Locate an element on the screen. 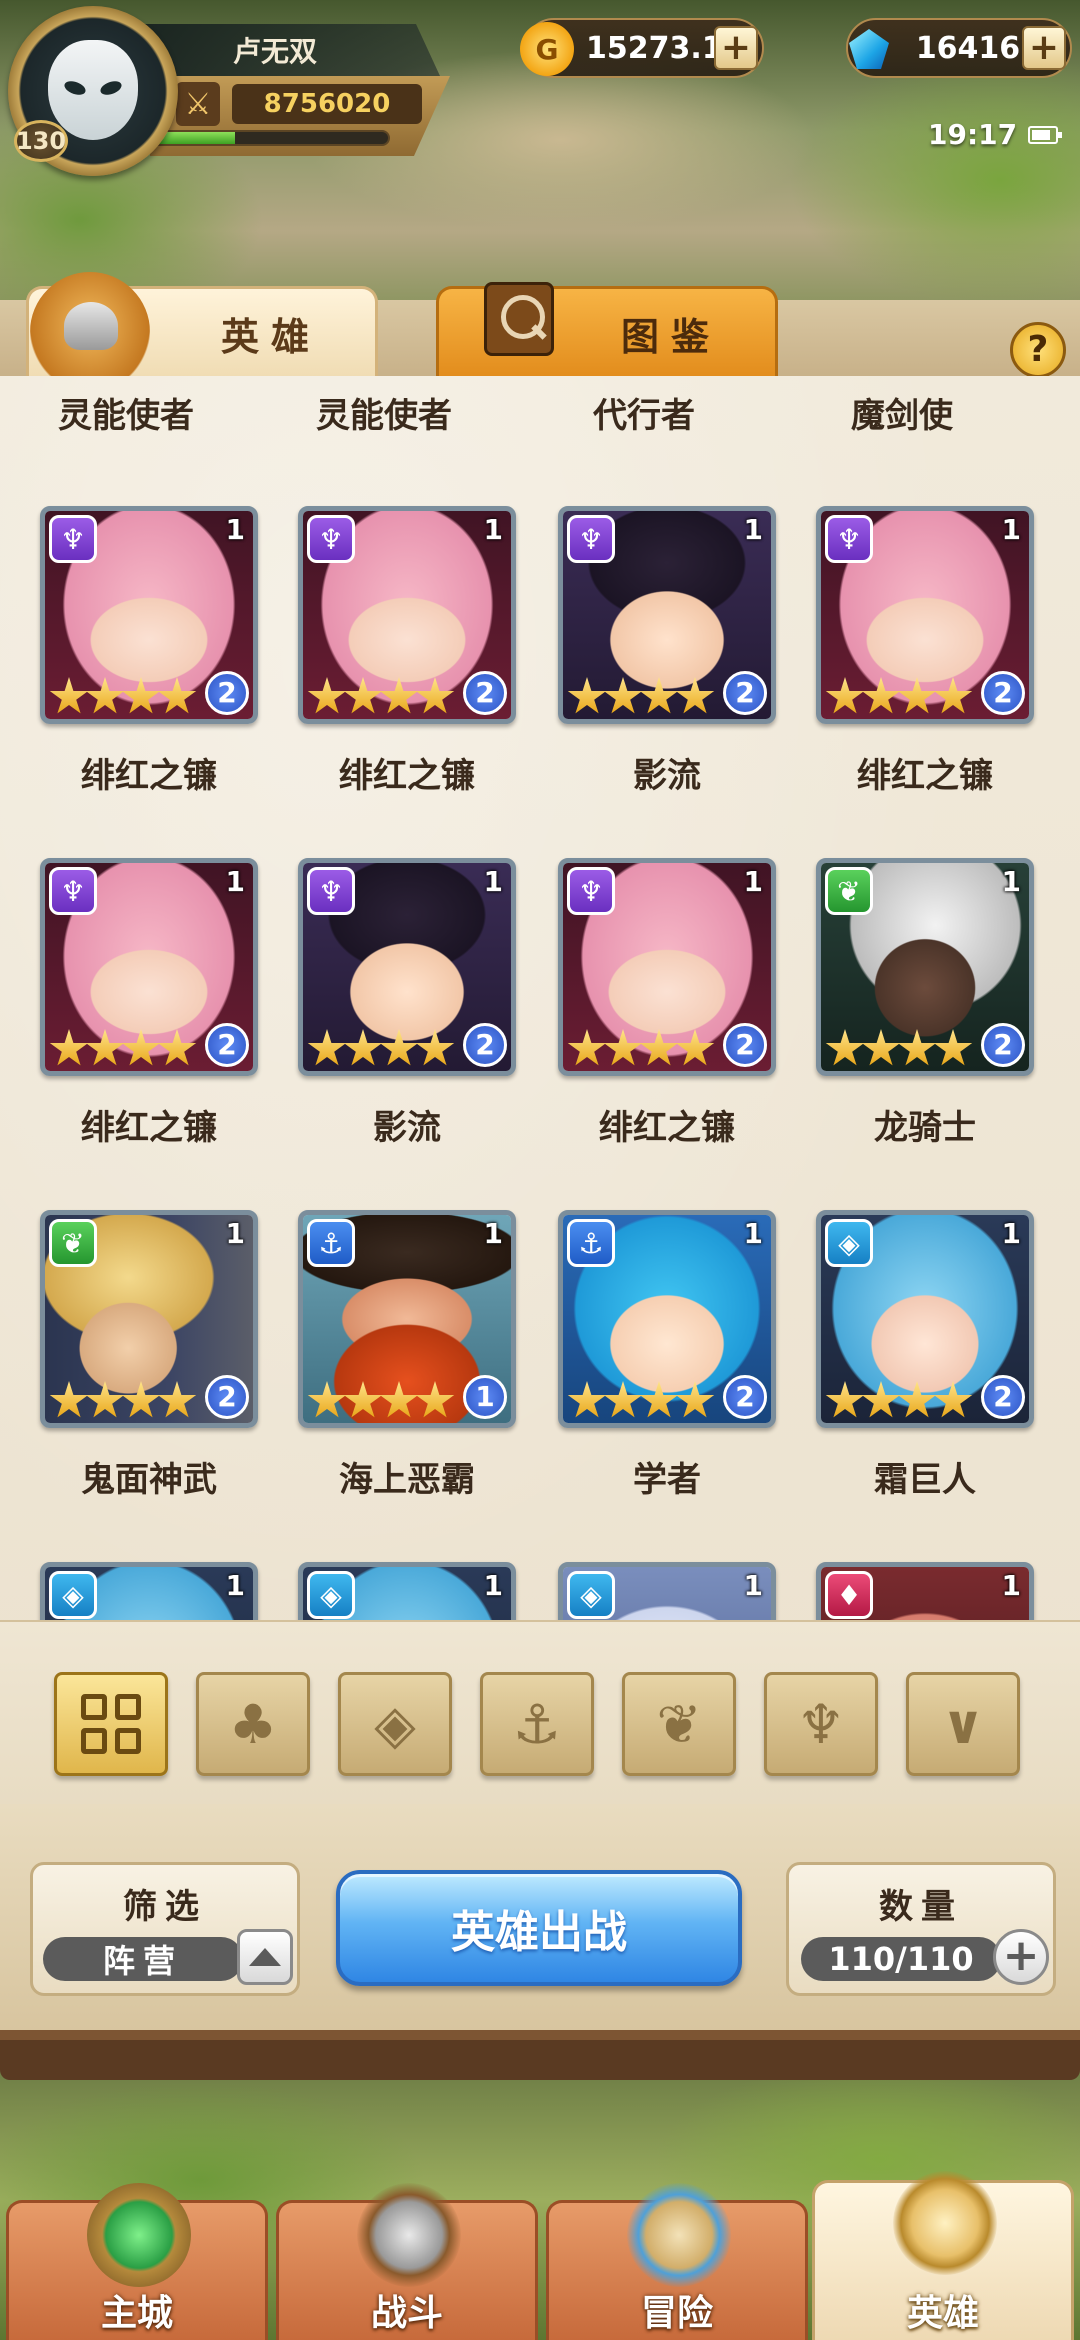 This screenshot has width=1080, height=2340. expand-capacity-button: + is located at coordinates (1021, 1957).